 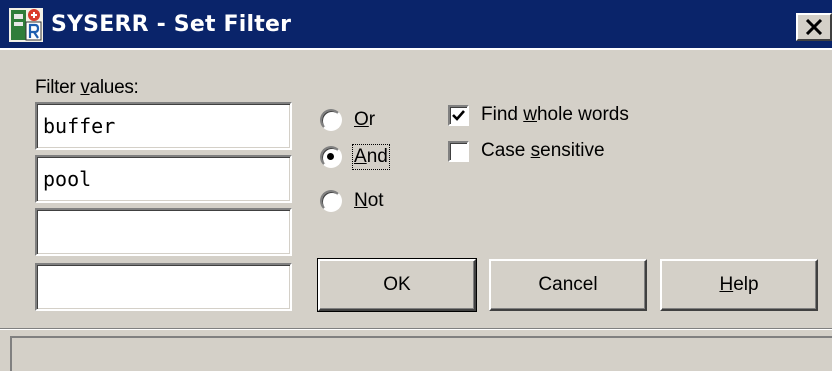 What do you see at coordinates (397, 285) in the screenshot?
I see `ok-button: OK` at bounding box center [397, 285].